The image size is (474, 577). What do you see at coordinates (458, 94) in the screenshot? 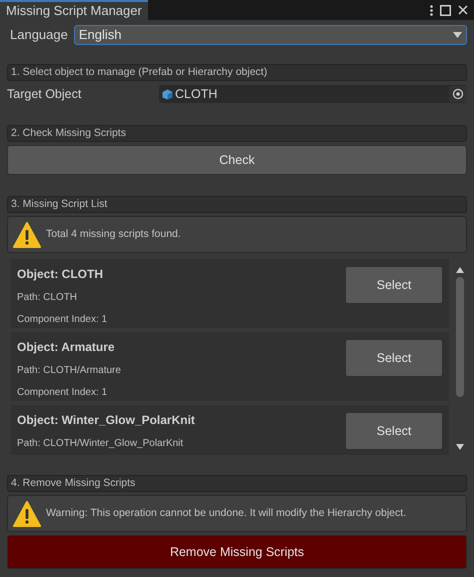
I see `object-picker-icon` at bounding box center [458, 94].